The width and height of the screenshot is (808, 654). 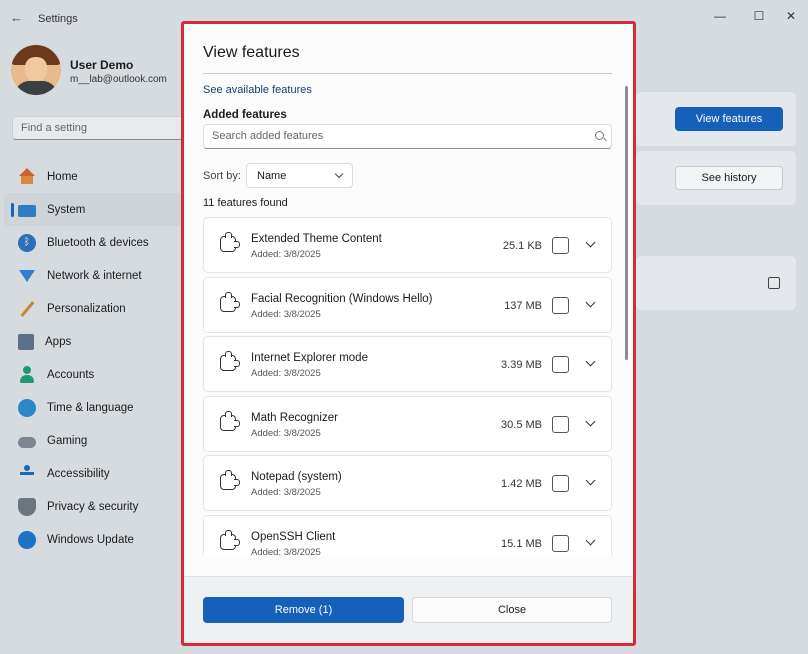 What do you see at coordinates (222, 176) in the screenshot?
I see `sort-label: Sort by:` at bounding box center [222, 176].